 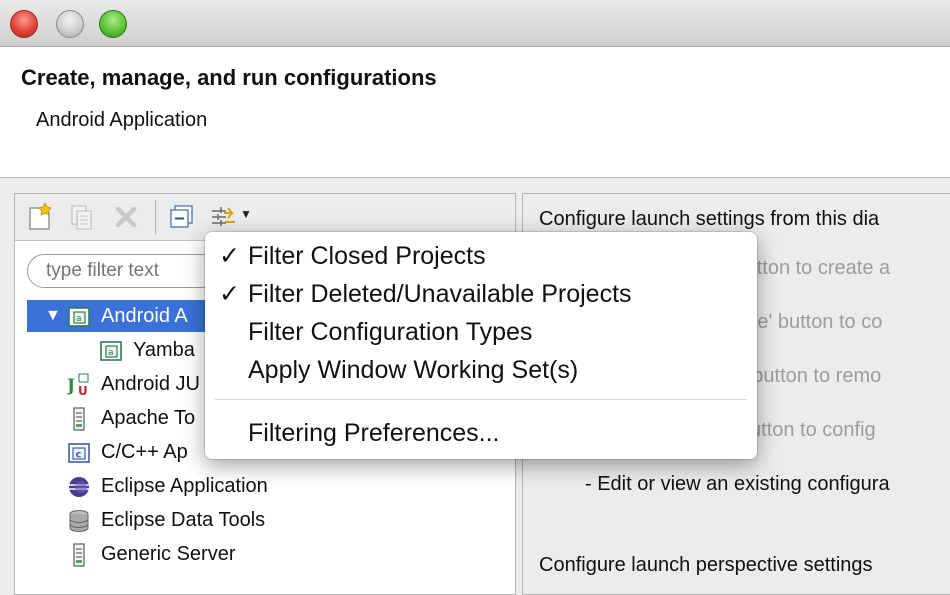 I want to click on menu-item-filter-configuration-types: Filter Configuration Types, so click(x=481, y=332).